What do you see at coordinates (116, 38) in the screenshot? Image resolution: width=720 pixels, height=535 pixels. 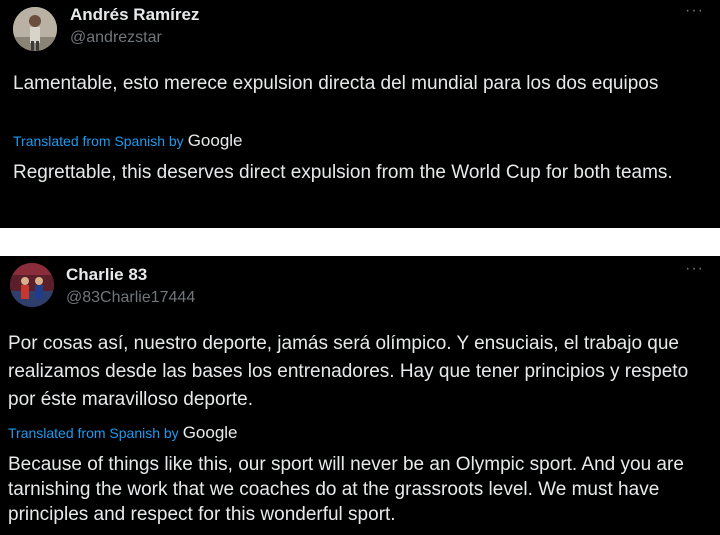 I see `user-handle: @andrezstar` at bounding box center [116, 38].